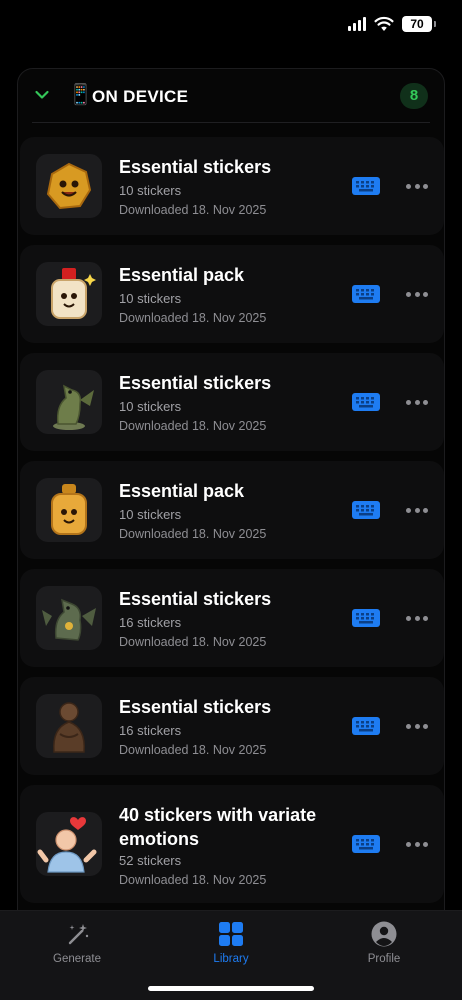  What do you see at coordinates (384, 934) in the screenshot?
I see `profile-icon` at bounding box center [384, 934].